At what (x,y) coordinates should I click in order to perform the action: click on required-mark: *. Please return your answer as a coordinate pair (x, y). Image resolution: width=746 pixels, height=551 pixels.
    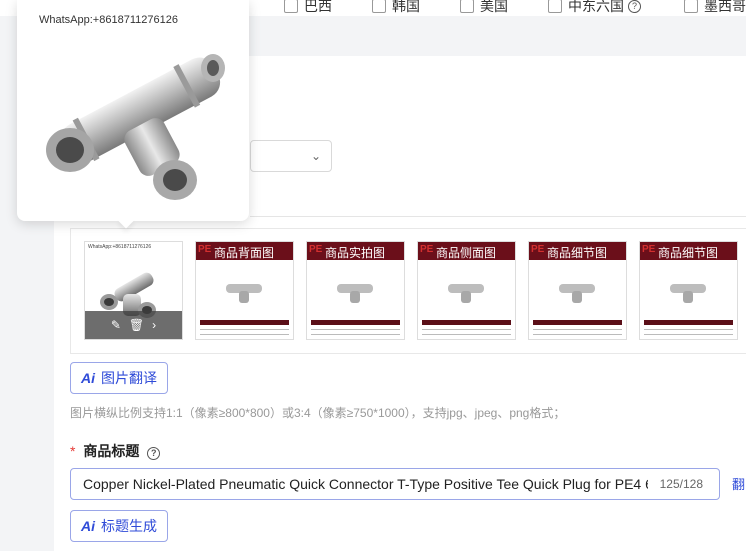
    Looking at the image, I should click on (73, 451).